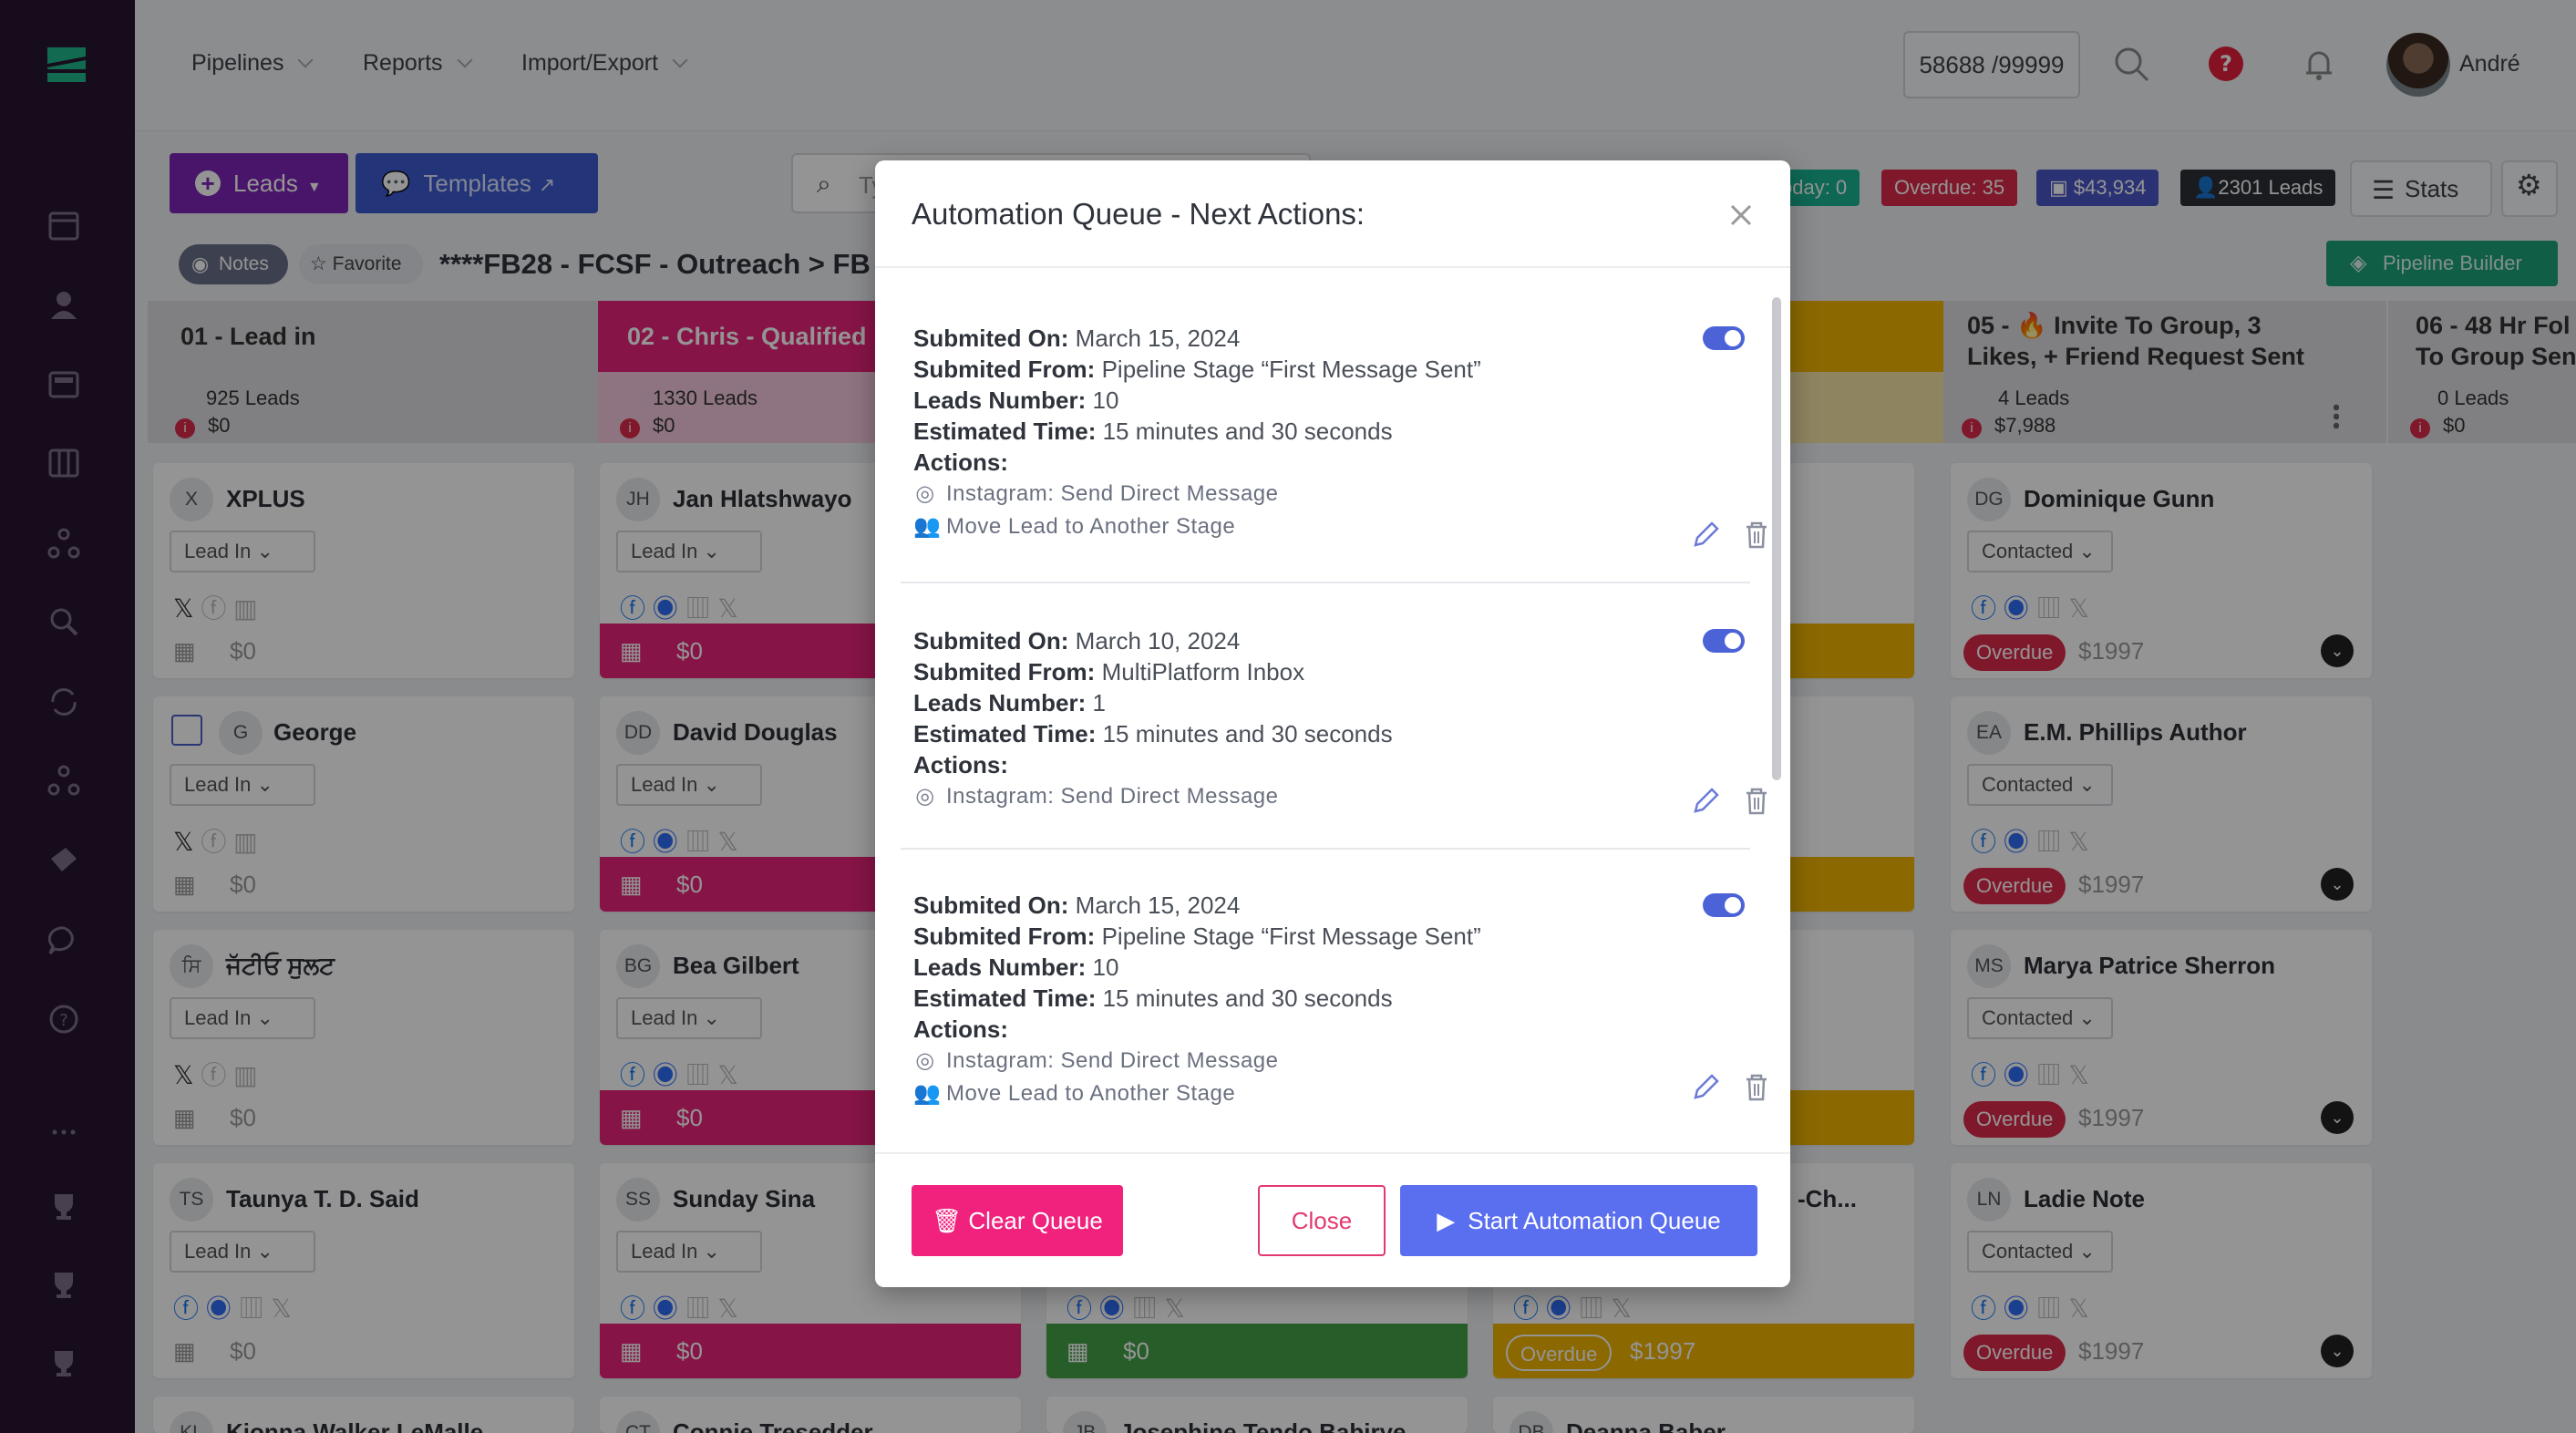 This screenshot has width=2576, height=1433. I want to click on clear-queue-button: 🗑 Clear Queue, so click(1017, 1220).